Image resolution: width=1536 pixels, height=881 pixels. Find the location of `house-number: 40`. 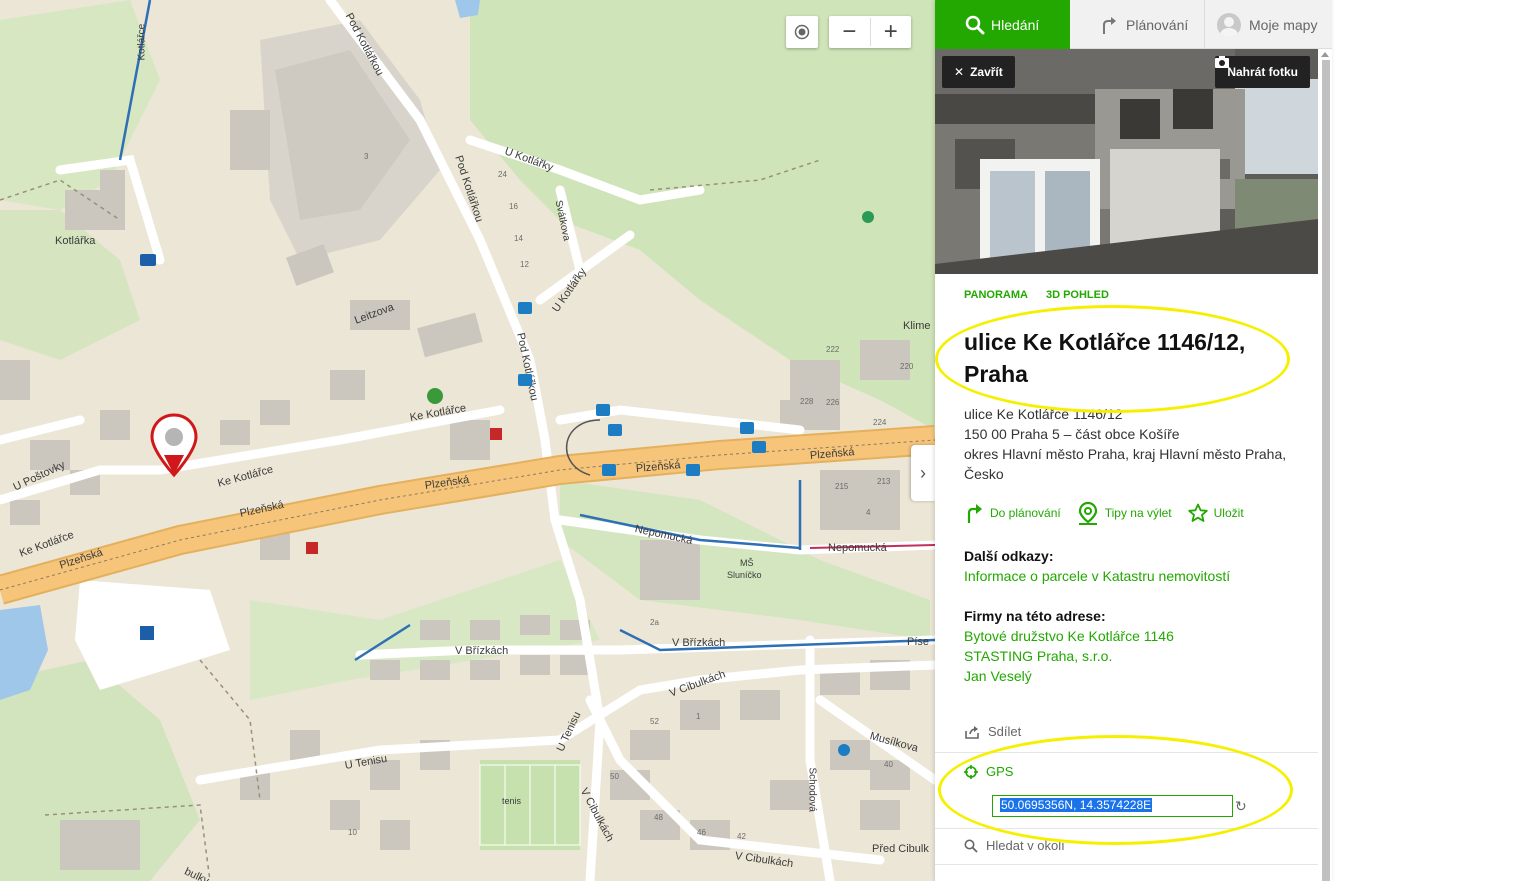

house-number: 40 is located at coordinates (888, 764).